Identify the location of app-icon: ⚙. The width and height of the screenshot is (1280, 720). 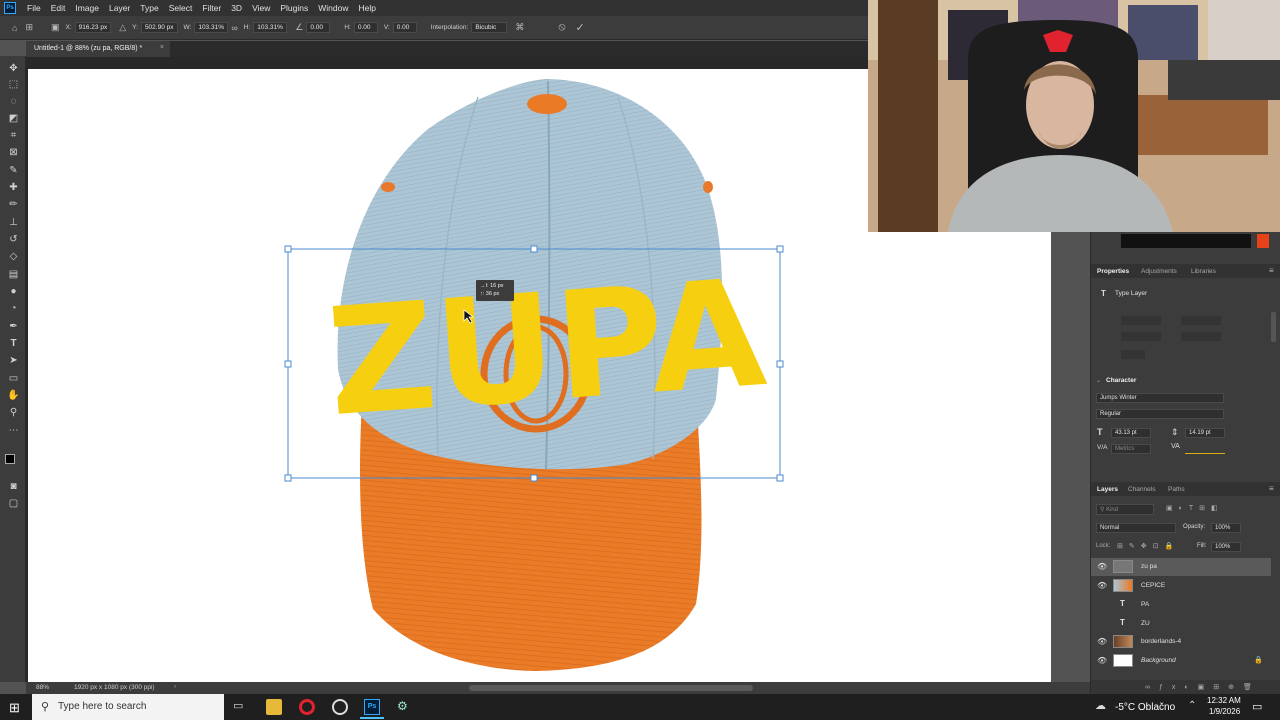
(405, 707).